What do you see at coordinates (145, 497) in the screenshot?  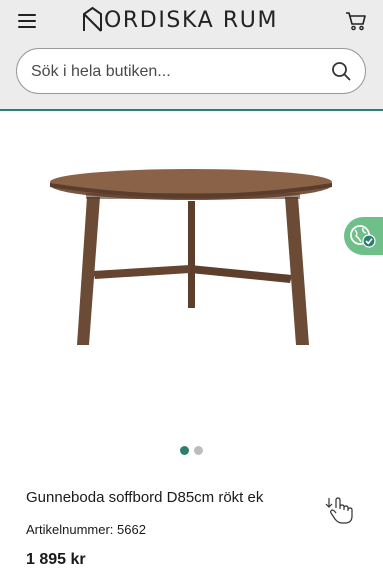 I see `product-title: Gunneboda soffbord D85cm rökt ek` at bounding box center [145, 497].